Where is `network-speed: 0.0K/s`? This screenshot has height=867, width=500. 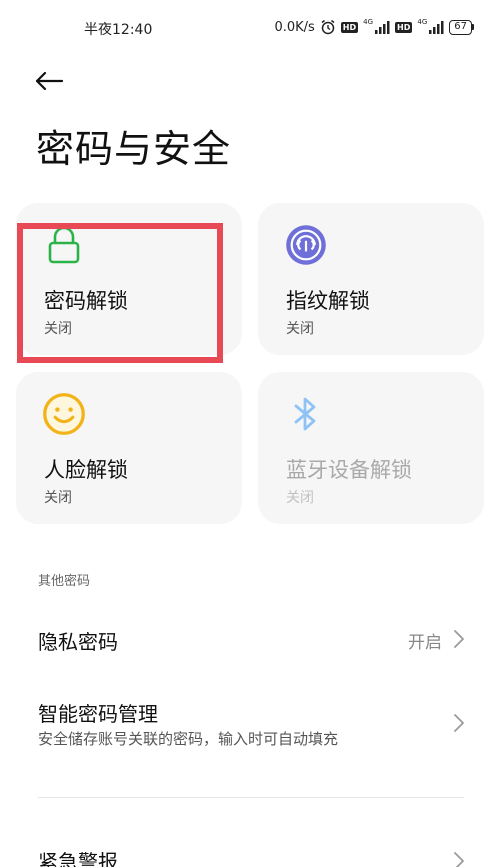
network-speed: 0.0K/s is located at coordinates (294, 27).